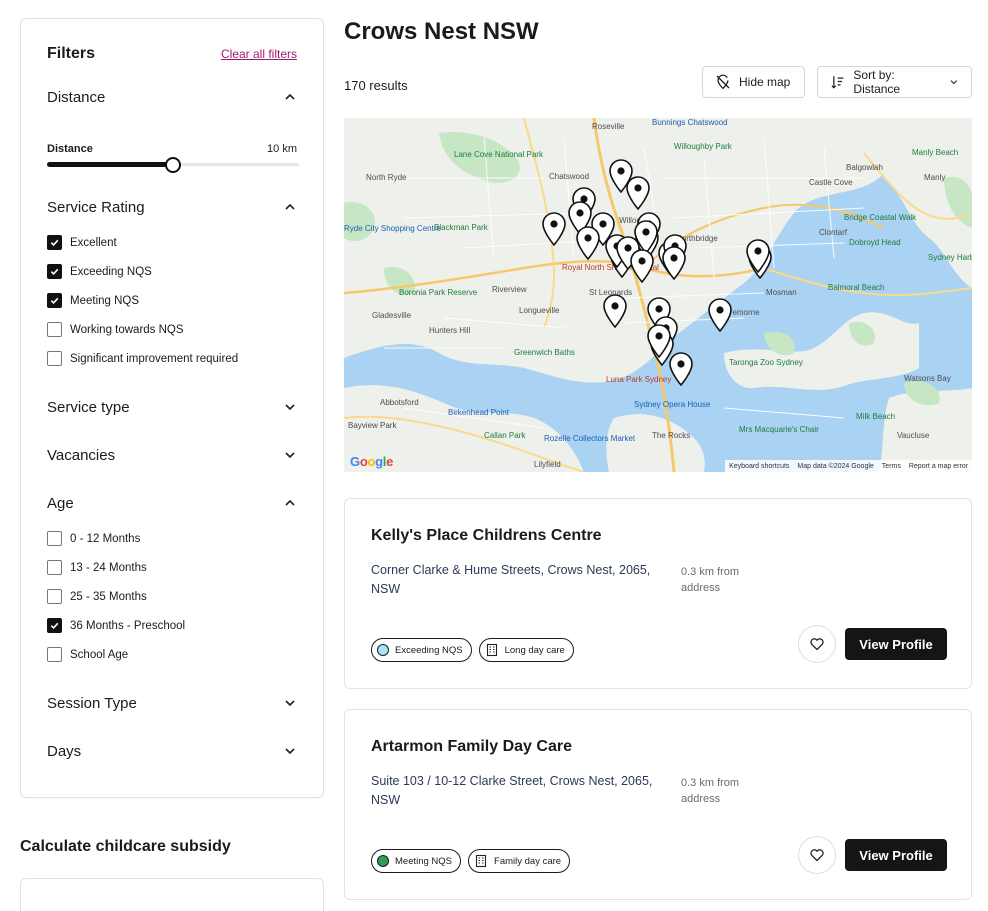 Image resolution: width=988 pixels, height=911 pixels. I want to click on map-label: Blackman Park, so click(461, 227).